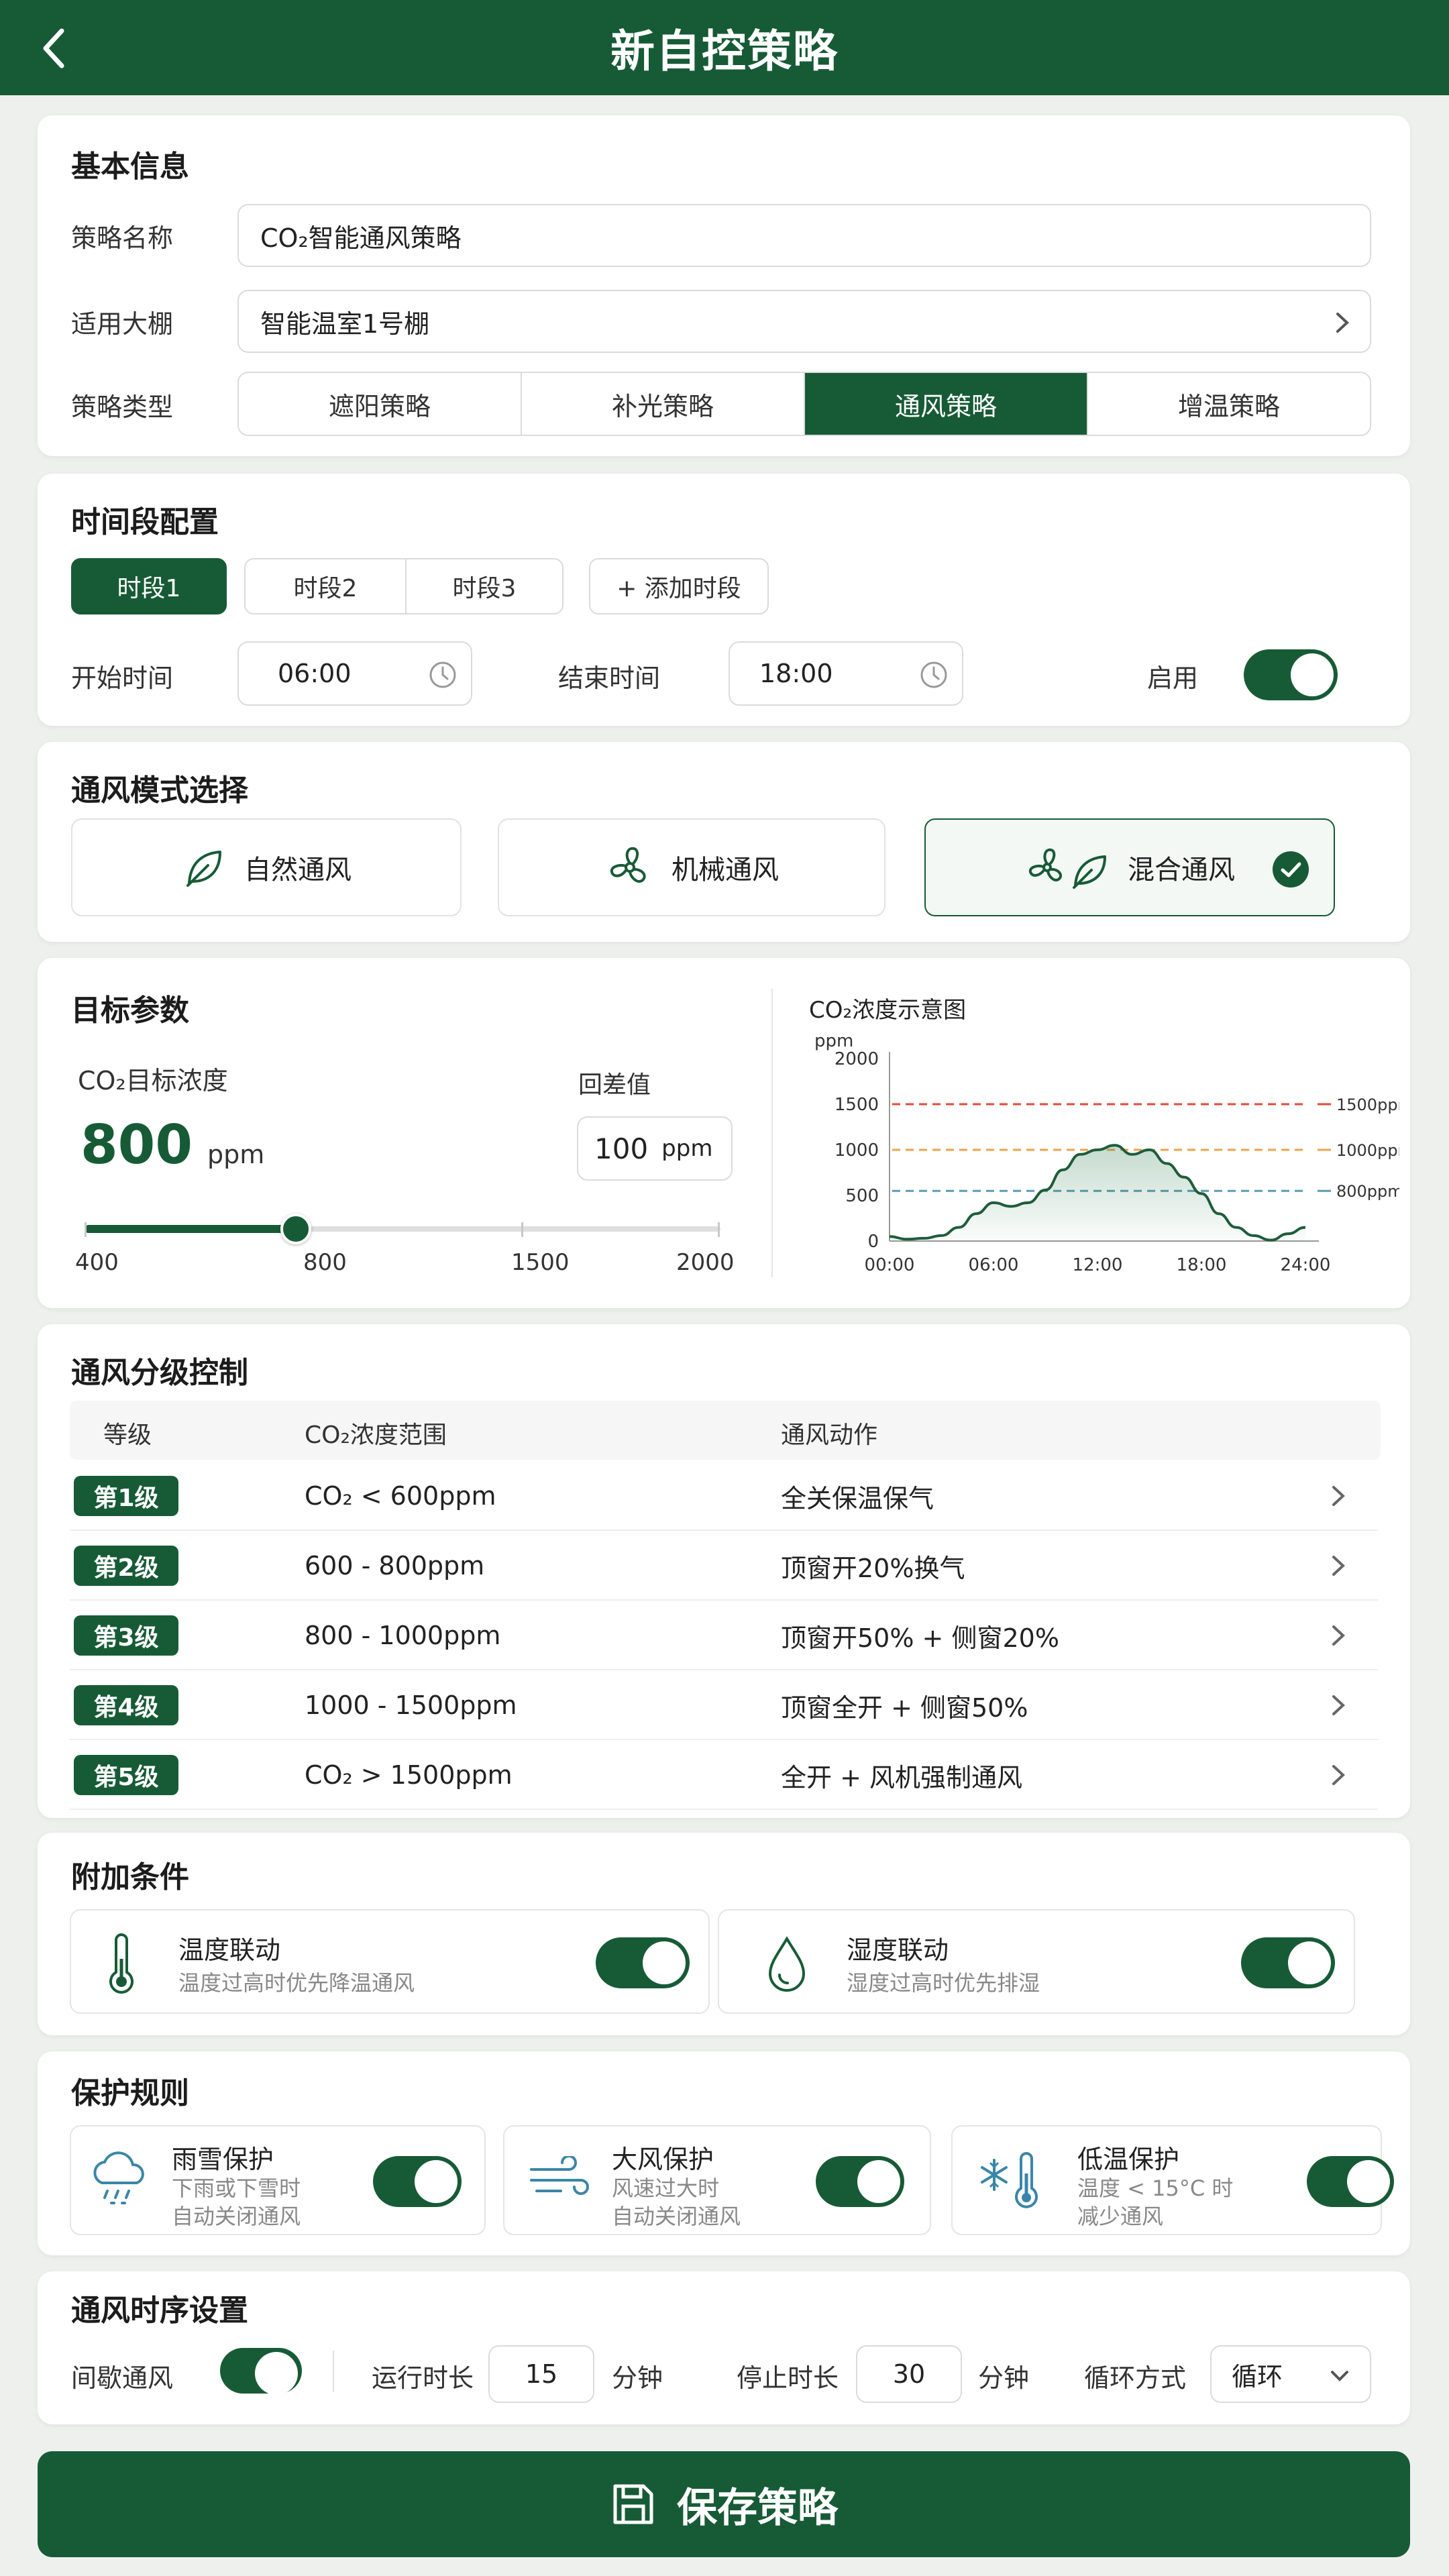  What do you see at coordinates (655, 1148) in the screenshot?
I see `hysteresis-input: 100 ppm` at bounding box center [655, 1148].